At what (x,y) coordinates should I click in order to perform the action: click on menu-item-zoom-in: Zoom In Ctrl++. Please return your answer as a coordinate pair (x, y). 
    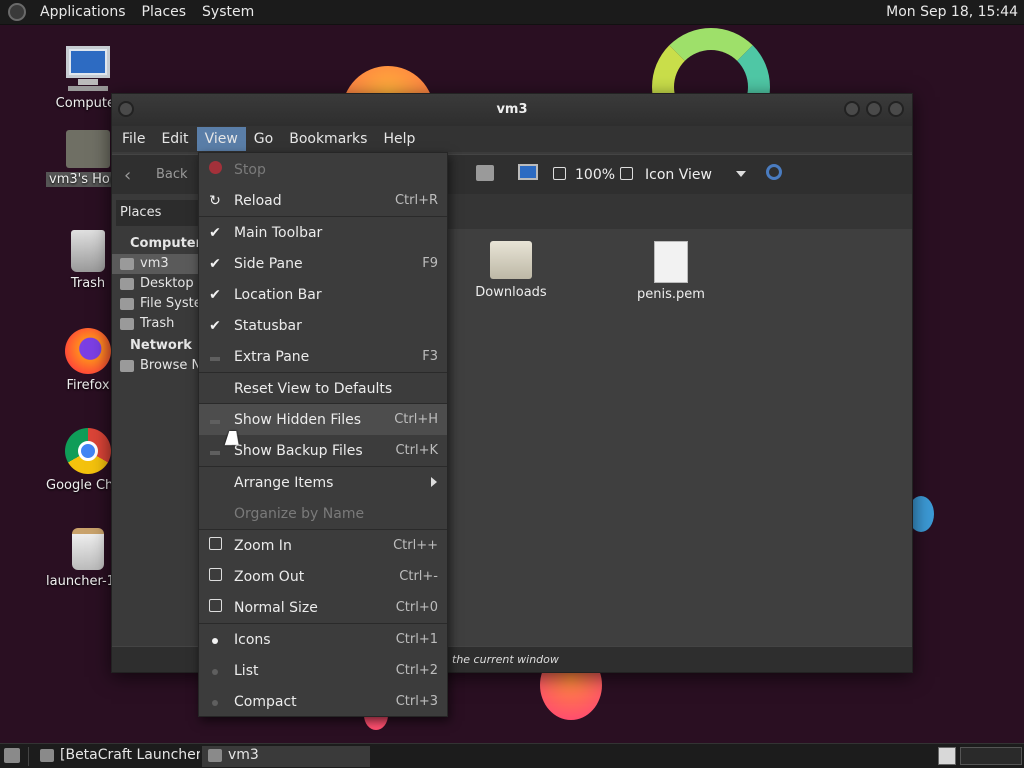
    Looking at the image, I should click on (323, 545).